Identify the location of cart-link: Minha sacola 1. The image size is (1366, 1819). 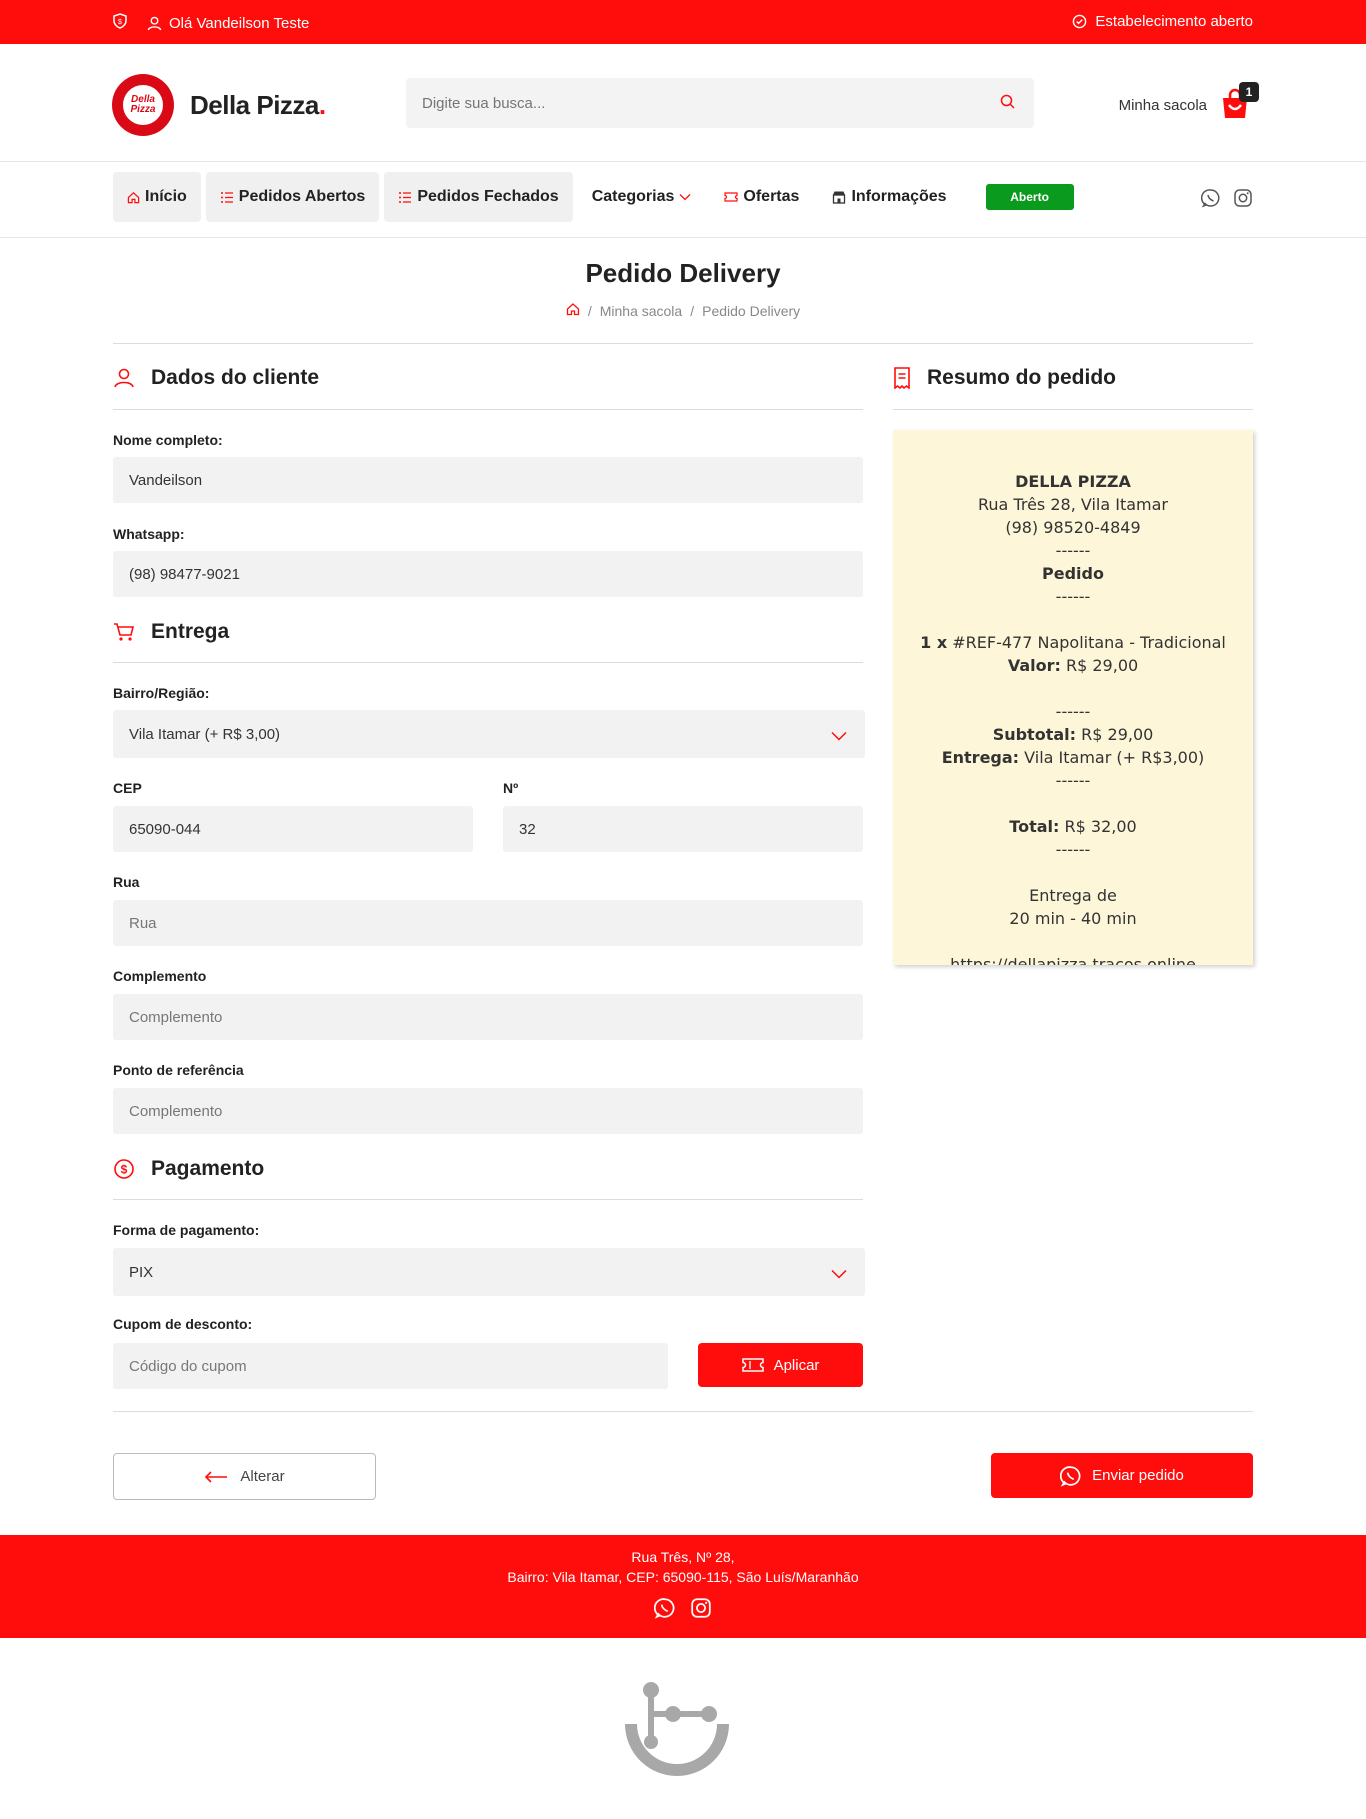
(1189, 102).